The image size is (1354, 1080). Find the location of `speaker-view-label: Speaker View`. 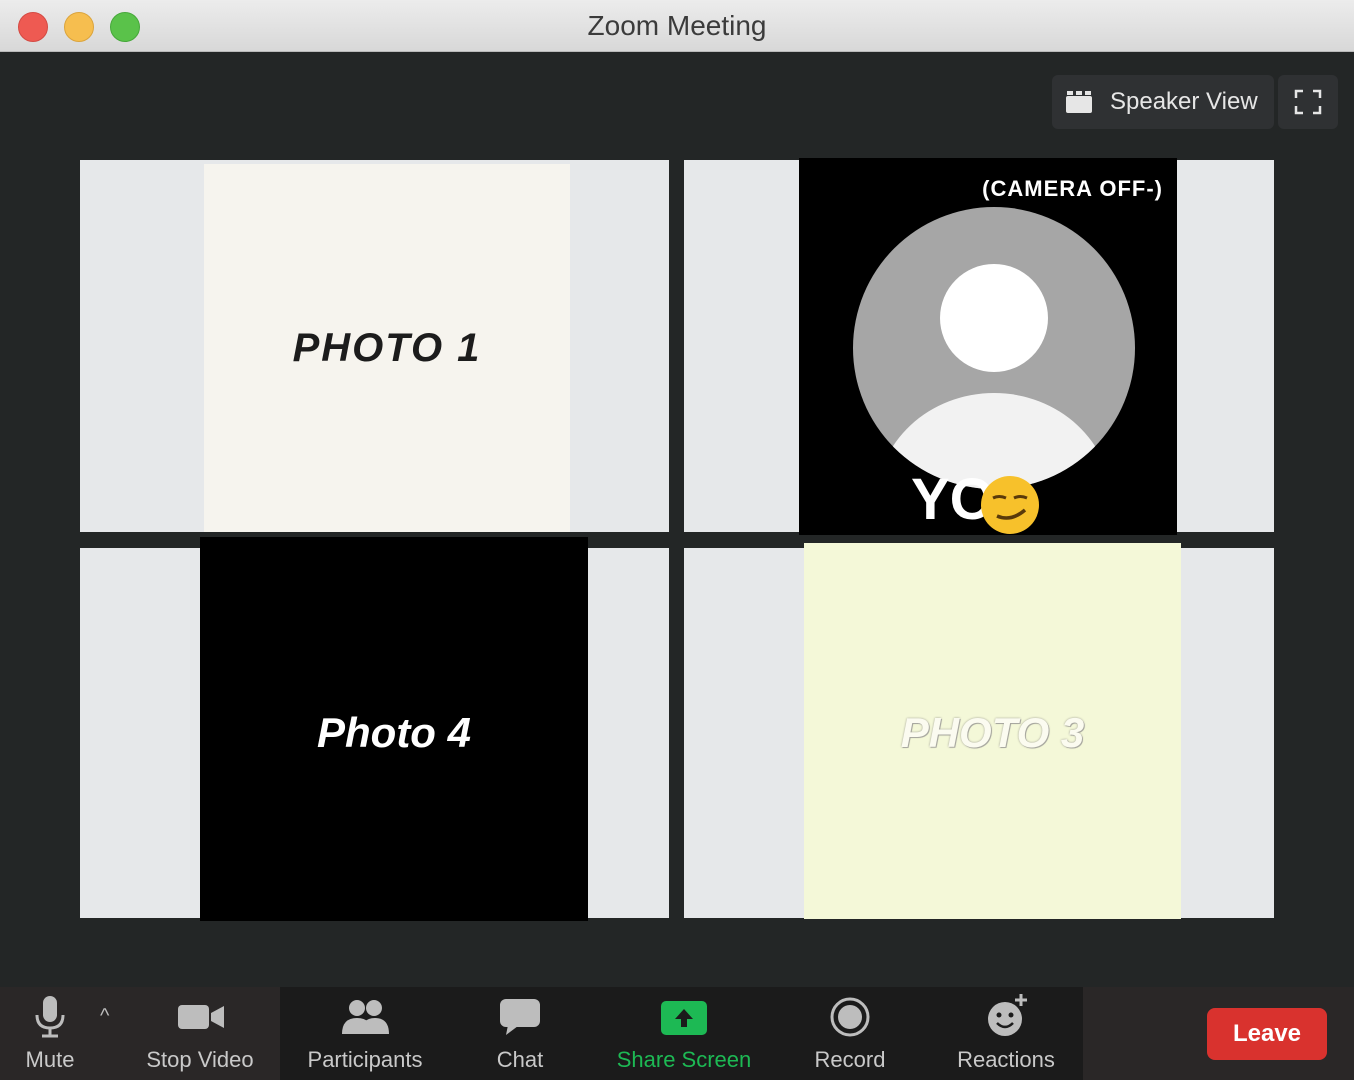

speaker-view-label: Speaker View is located at coordinates (1184, 101).